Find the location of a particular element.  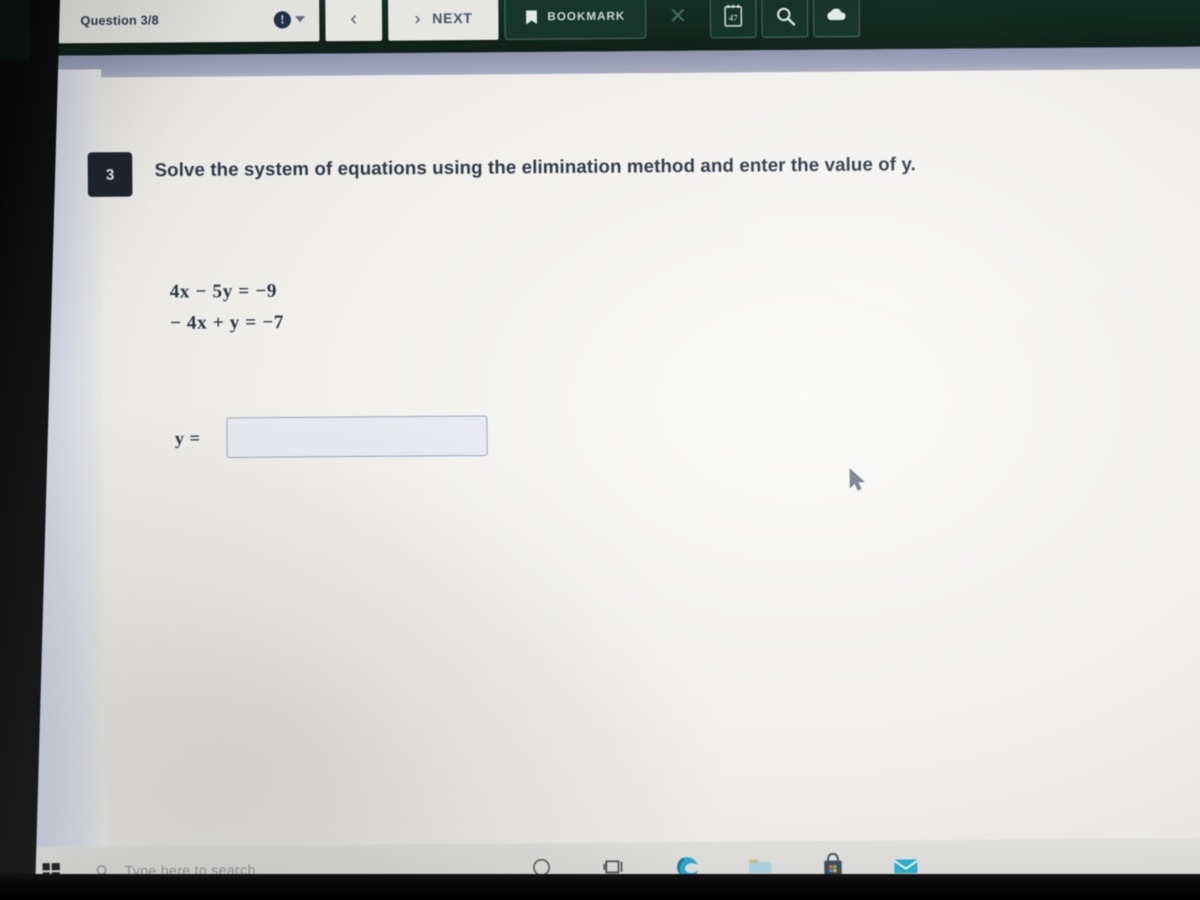

answer-row: y = is located at coordinates (331, 436).